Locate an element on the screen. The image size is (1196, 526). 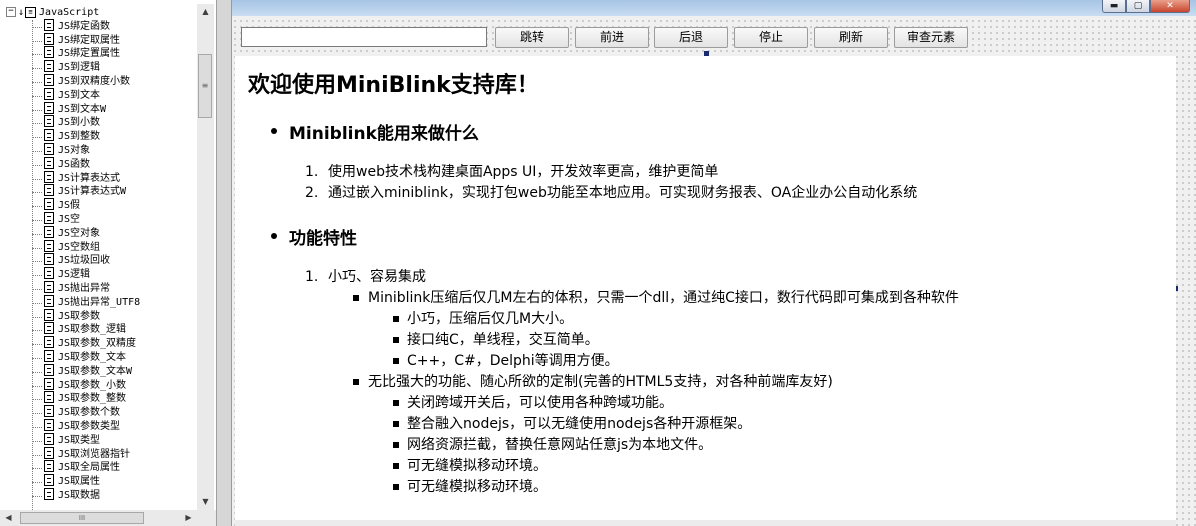
forward-button: 前进 is located at coordinates (612, 37).